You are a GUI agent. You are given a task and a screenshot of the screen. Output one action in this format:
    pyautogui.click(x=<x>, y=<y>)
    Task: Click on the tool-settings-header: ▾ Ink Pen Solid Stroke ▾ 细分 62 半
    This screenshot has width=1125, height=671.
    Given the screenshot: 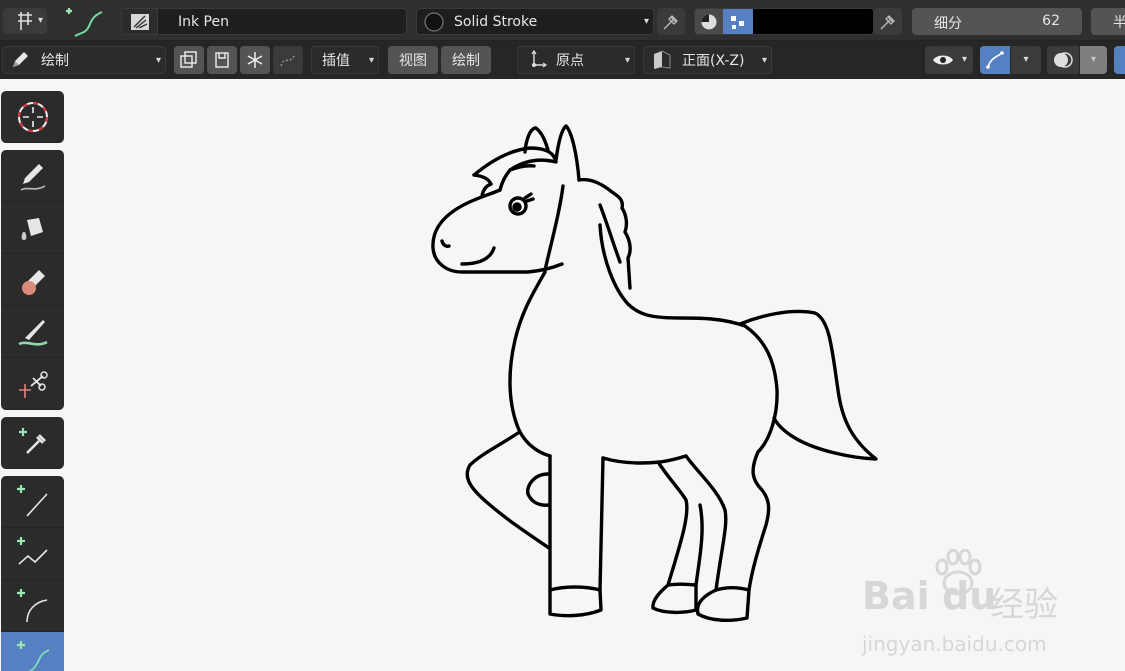 What is the action you would take?
    pyautogui.click(x=562, y=20)
    